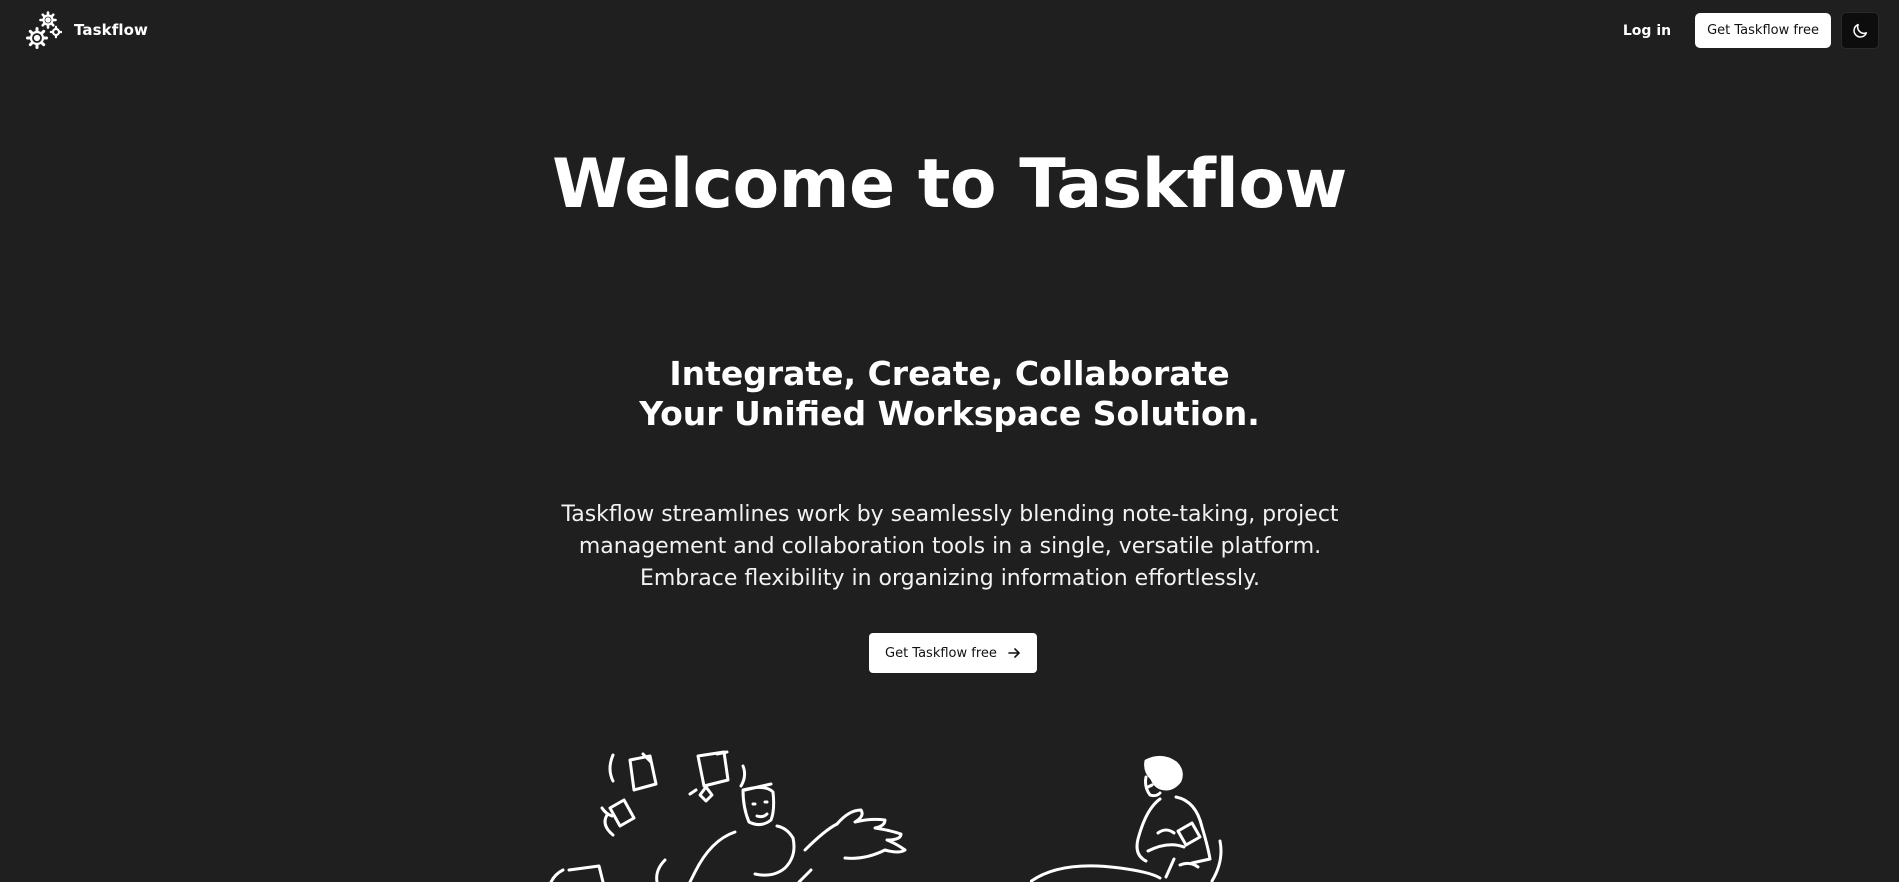 The image size is (1899, 882). I want to click on cta-label: Get Taskflow free, so click(941, 653).